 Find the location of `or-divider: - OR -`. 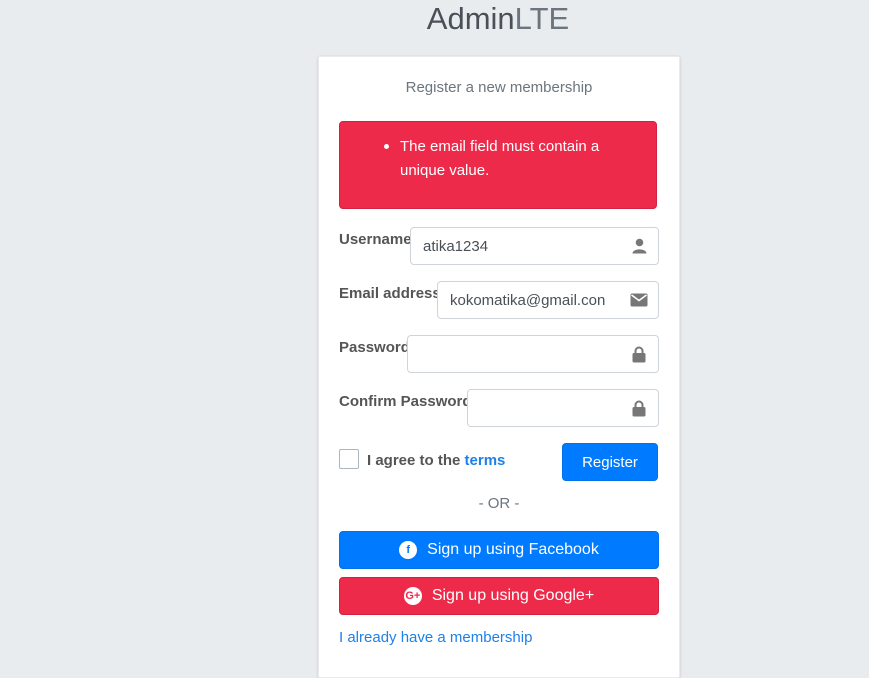

or-divider: - OR - is located at coordinates (499, 503).